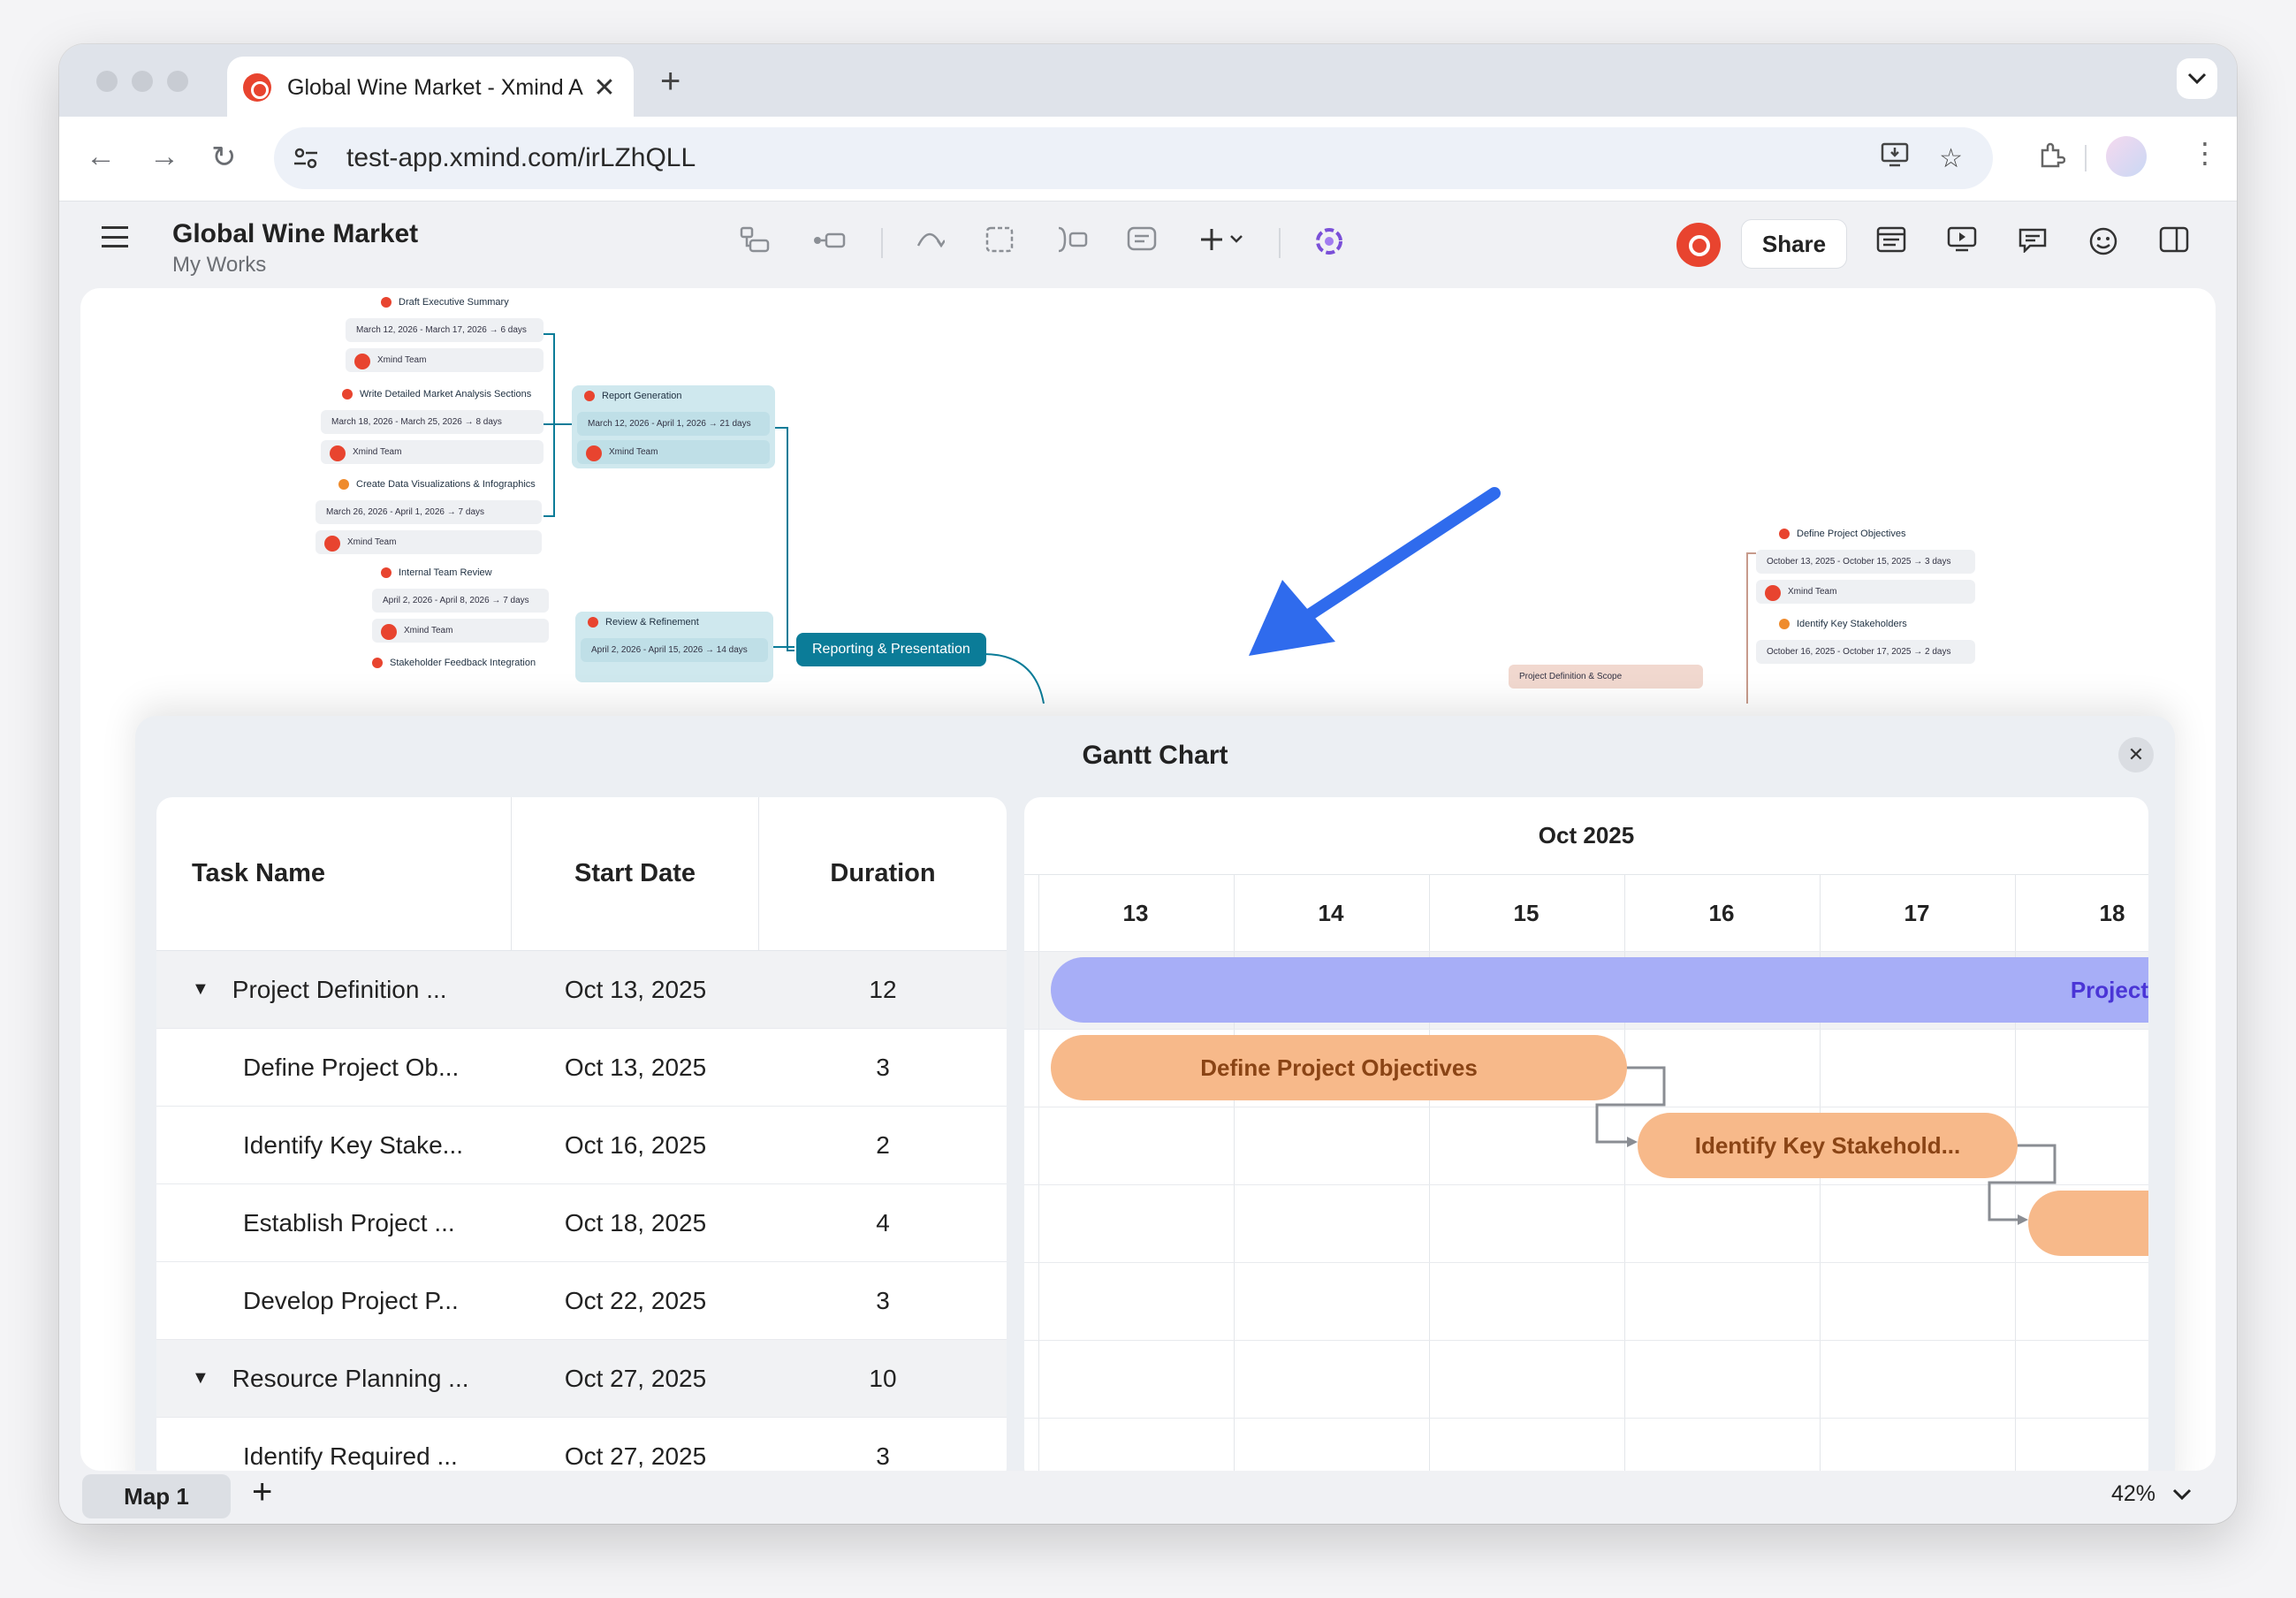 The height and width of the screenshot is (1598, 2296). I want to click on browser-tab: Global Wine Market - Xmind A ✕, so click(431, 88).